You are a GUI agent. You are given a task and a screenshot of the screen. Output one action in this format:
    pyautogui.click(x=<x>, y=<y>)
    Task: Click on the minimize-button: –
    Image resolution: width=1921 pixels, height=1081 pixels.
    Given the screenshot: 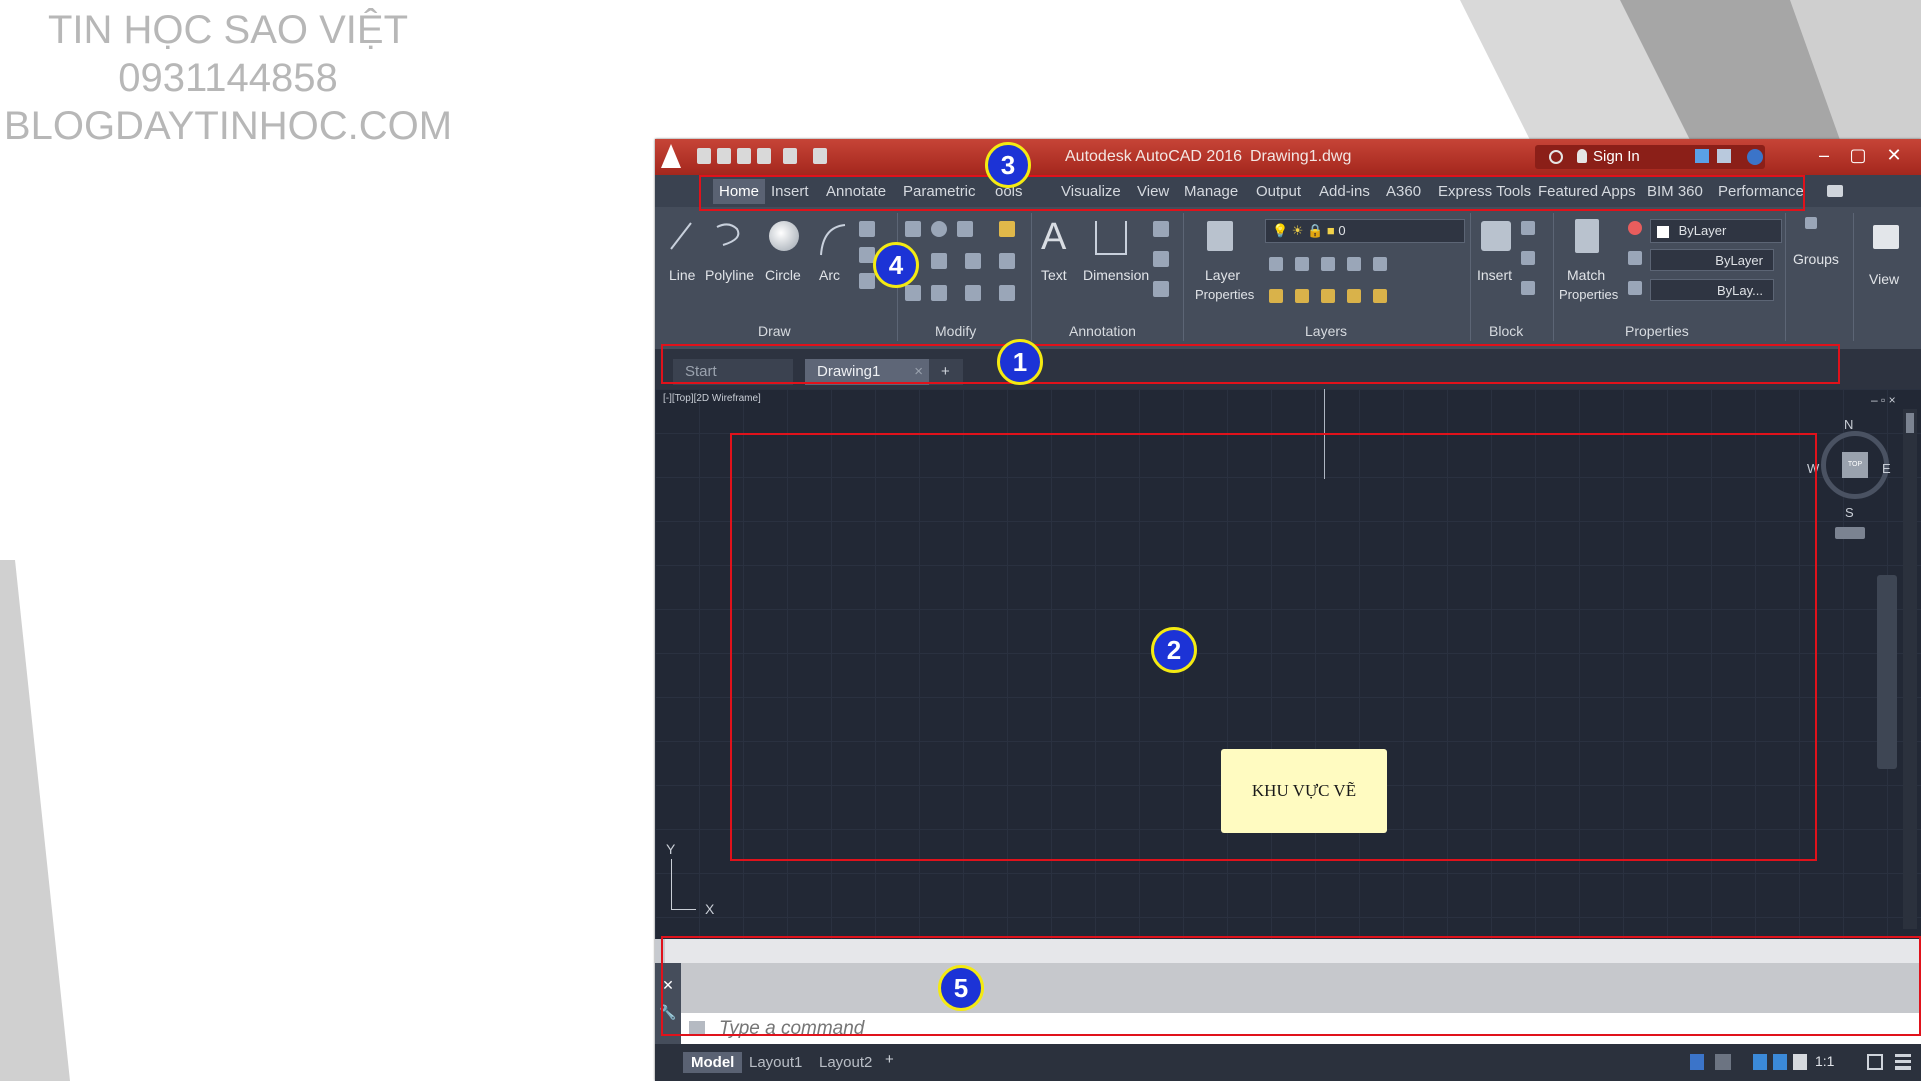 What is the action you would take?
    pyautogui.click(x=1824, y=155)
    